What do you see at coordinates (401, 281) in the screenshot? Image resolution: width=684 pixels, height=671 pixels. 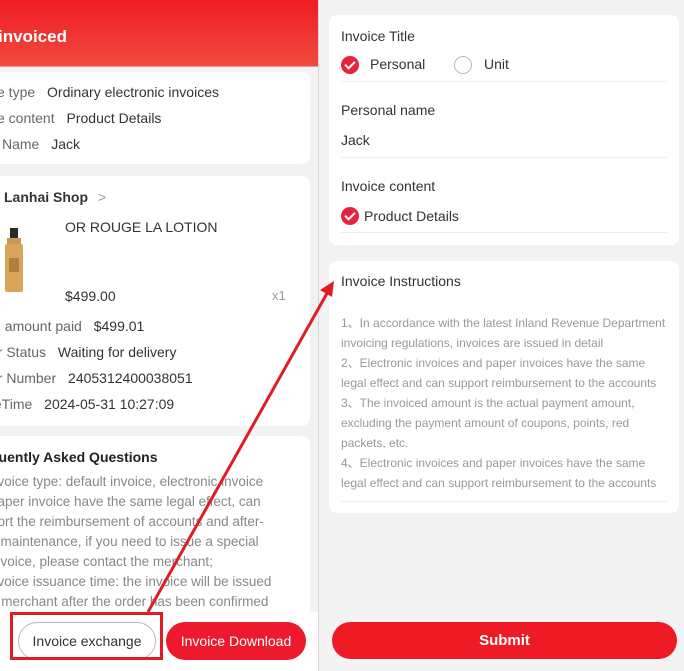 I see `instructions-title: Invoice Instructions` at bounding box center [401, 281].